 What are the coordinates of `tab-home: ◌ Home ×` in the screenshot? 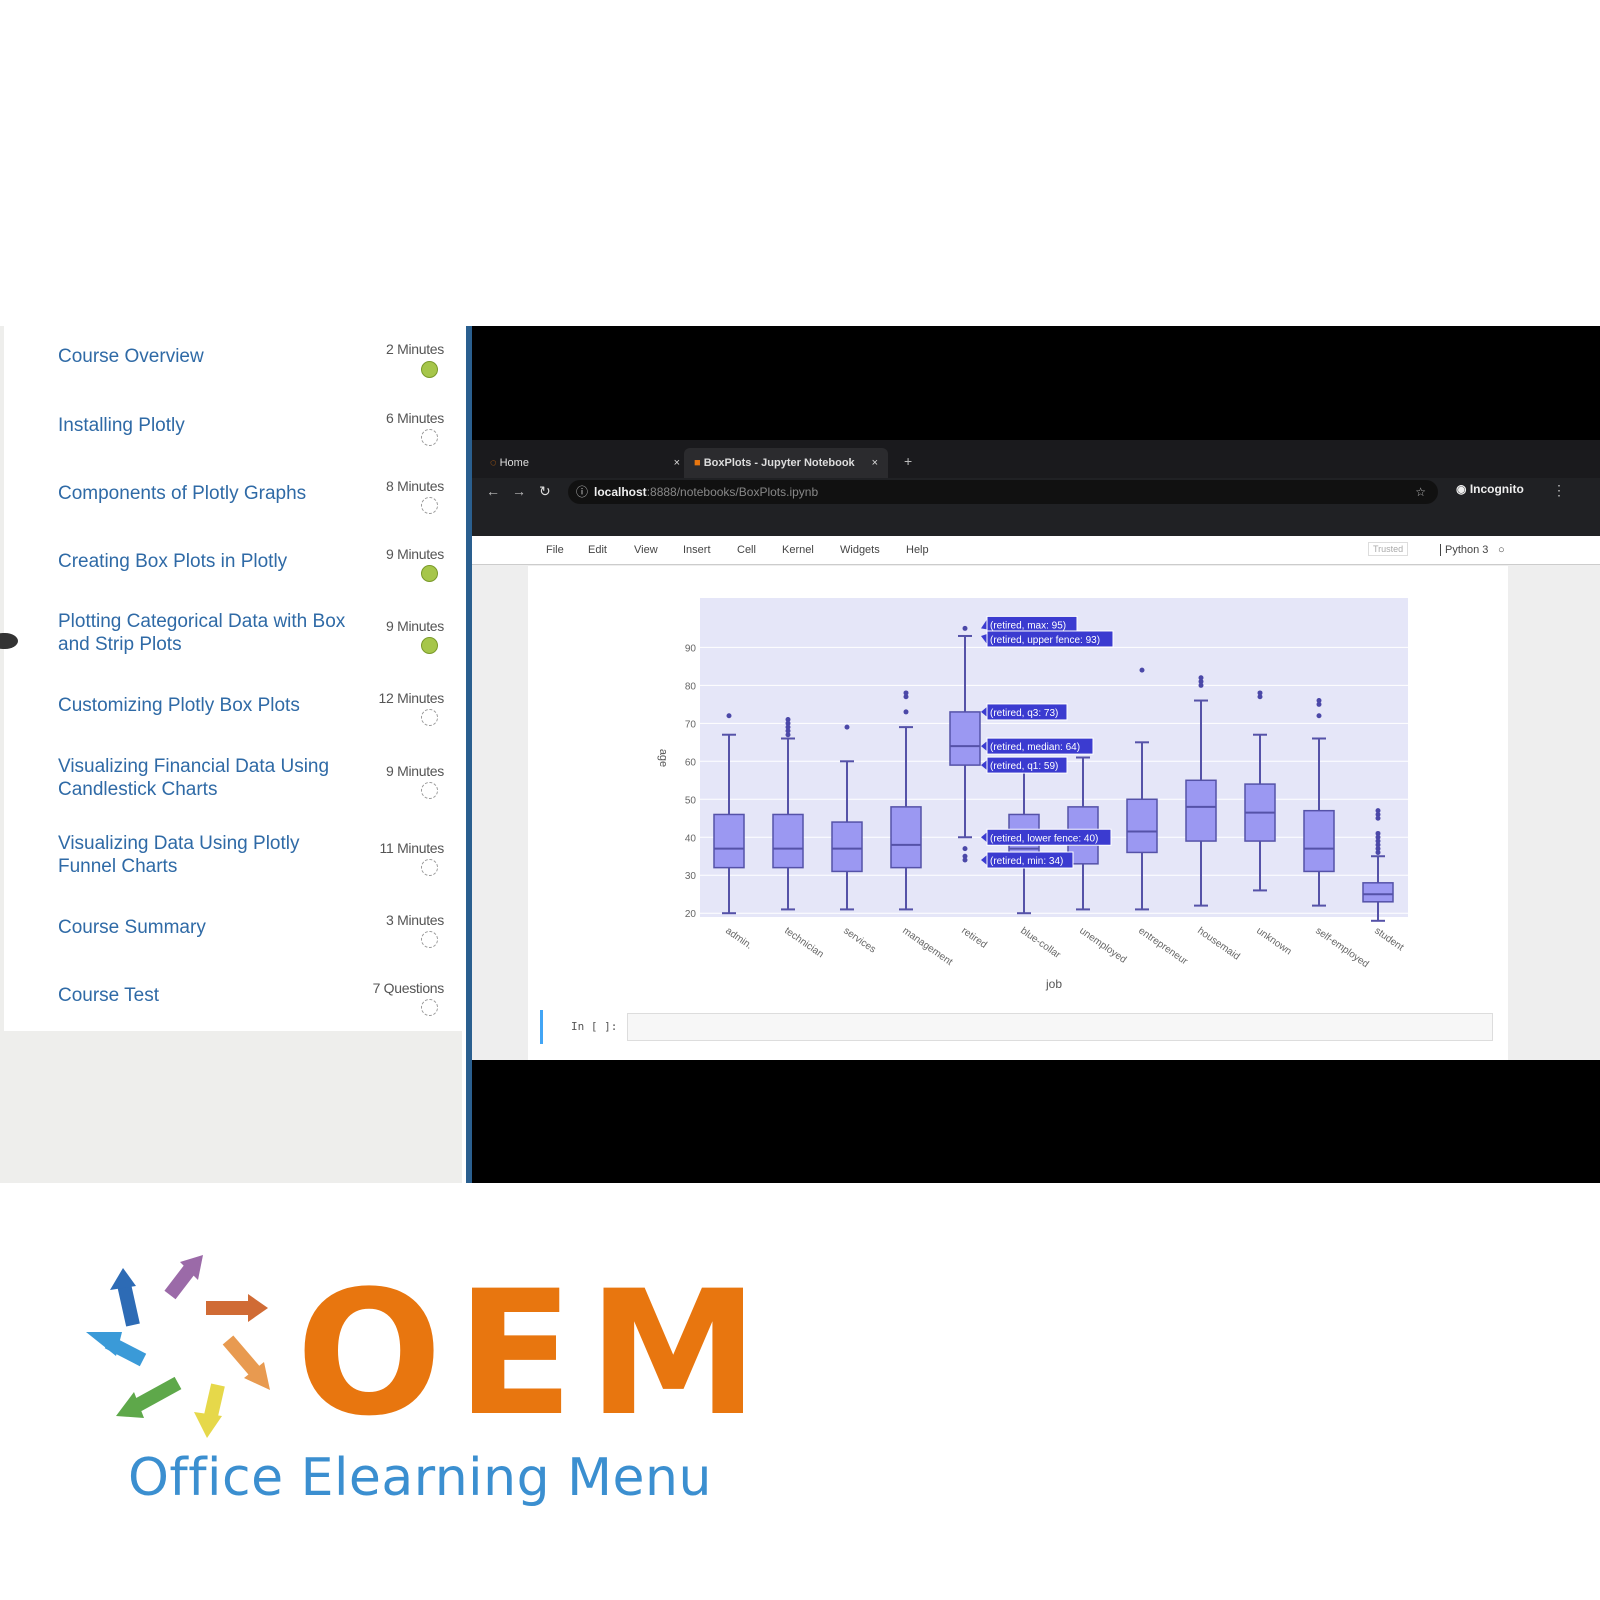 It's located at (585, 463).